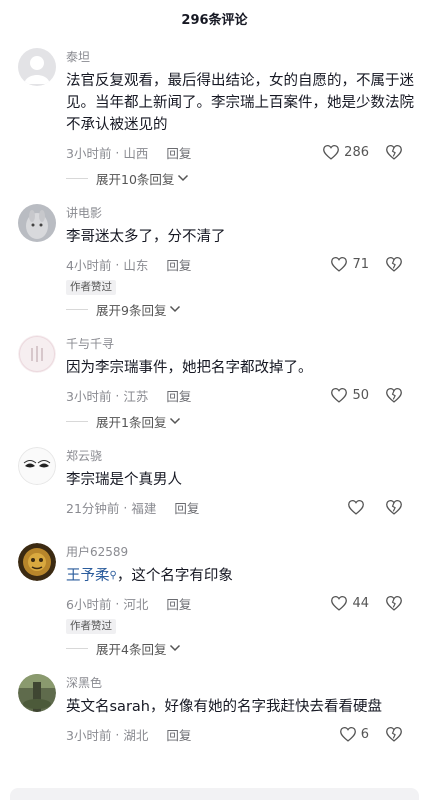 This screenshot has width=429, height=800. Describe the element at coordinates (91, 626) in the screenshot. I see `author-liked-badge: 作者赞过` at that location.